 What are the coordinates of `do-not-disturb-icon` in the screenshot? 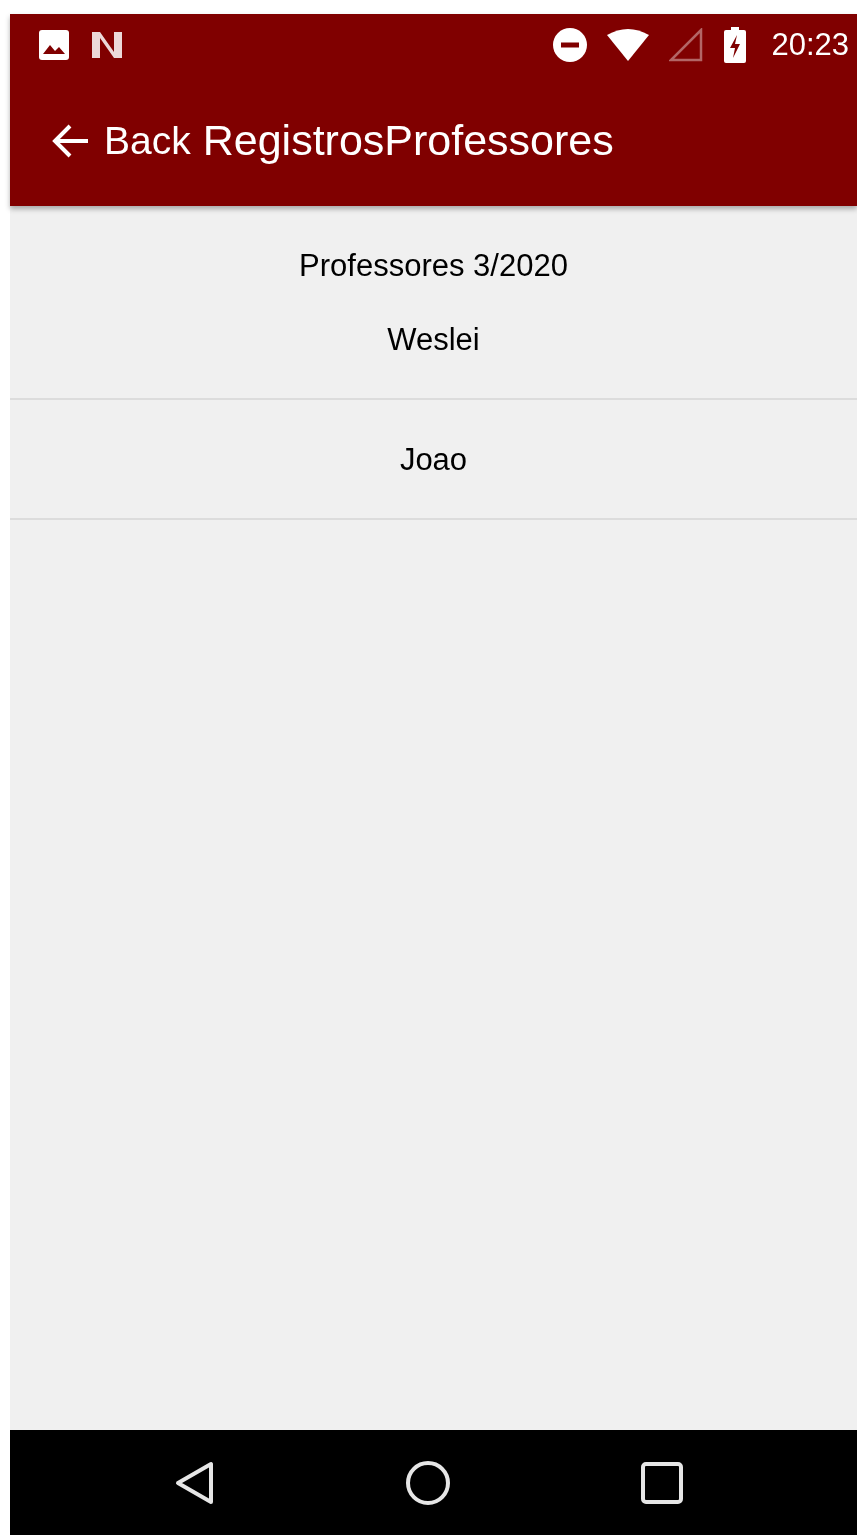 It's located at (570, 44).